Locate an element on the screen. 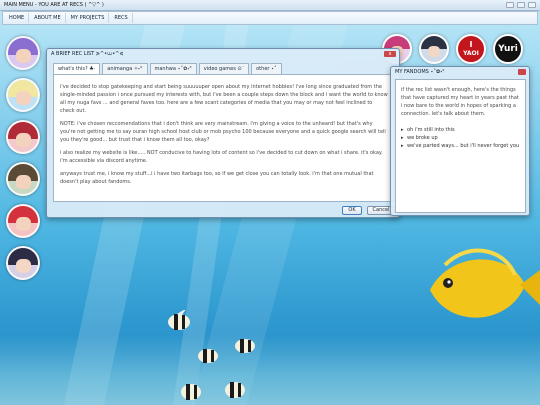 The height and width of the screenshot is (405, 540). maximize-icon is located at coordinates (521, 5).